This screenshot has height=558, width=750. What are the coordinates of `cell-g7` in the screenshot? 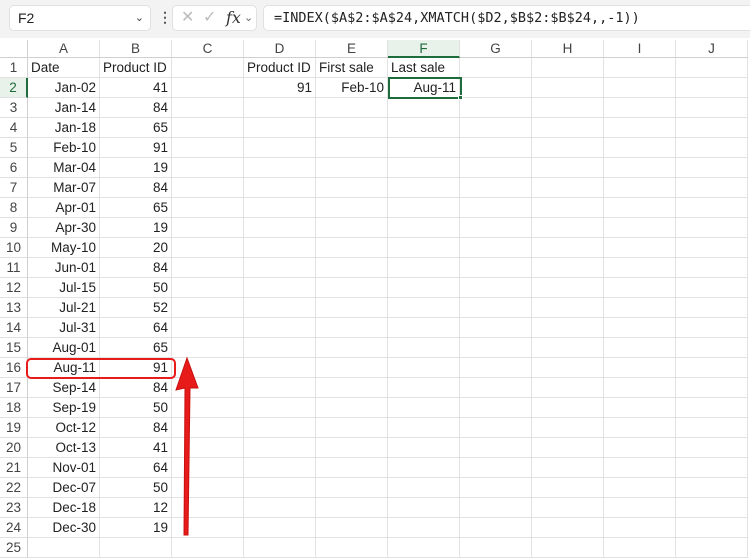 It's located at (496, 188).